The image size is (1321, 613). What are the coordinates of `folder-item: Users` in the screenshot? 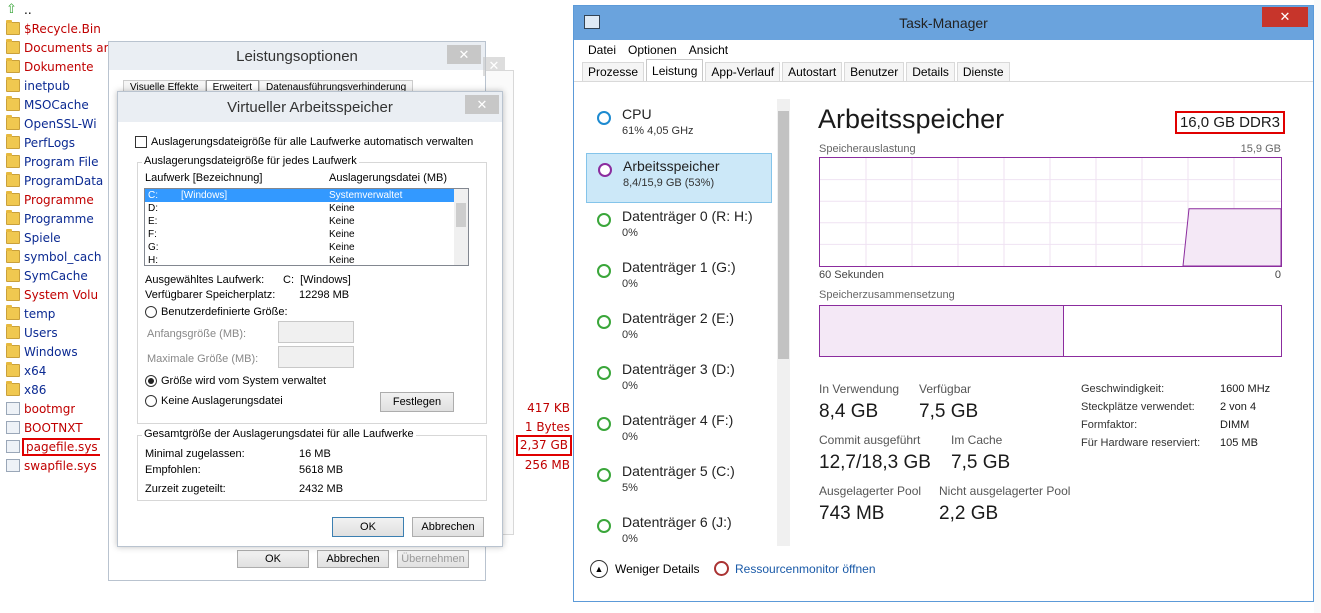 It's located at (32, 332).